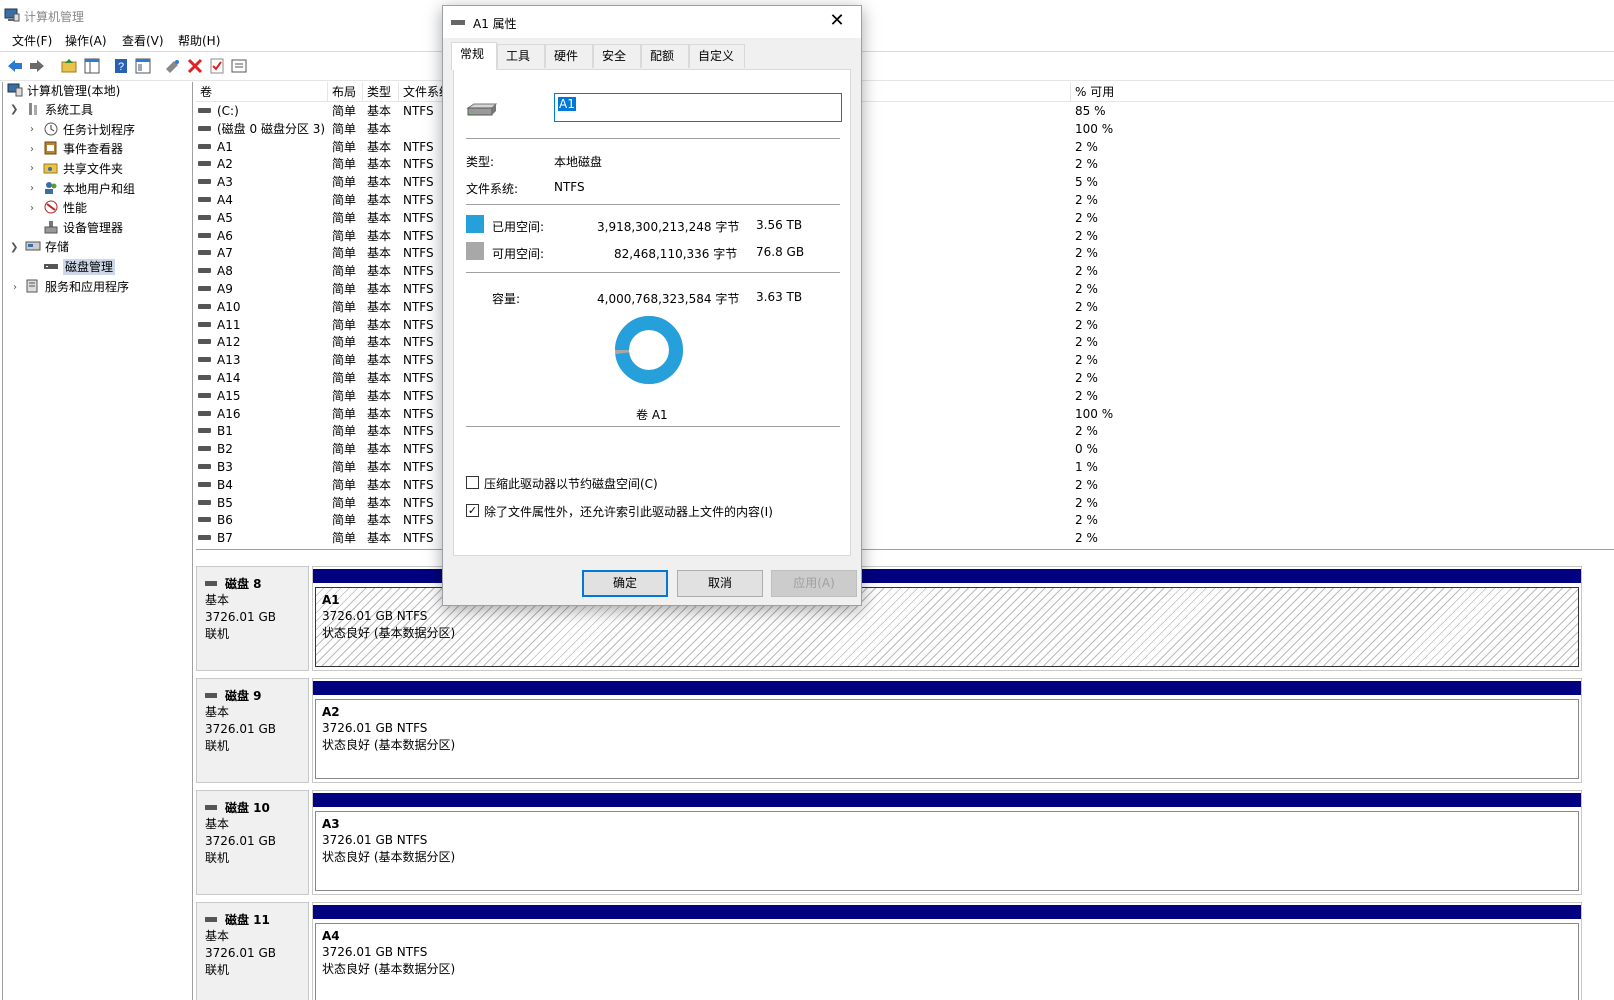 The height and width of the screenshot is (1000, 1614). Describe the element at coordinates (905, 504) in the screenshot. I see `table-row: B5 简单 基本 NTFS 2 %` at that location.